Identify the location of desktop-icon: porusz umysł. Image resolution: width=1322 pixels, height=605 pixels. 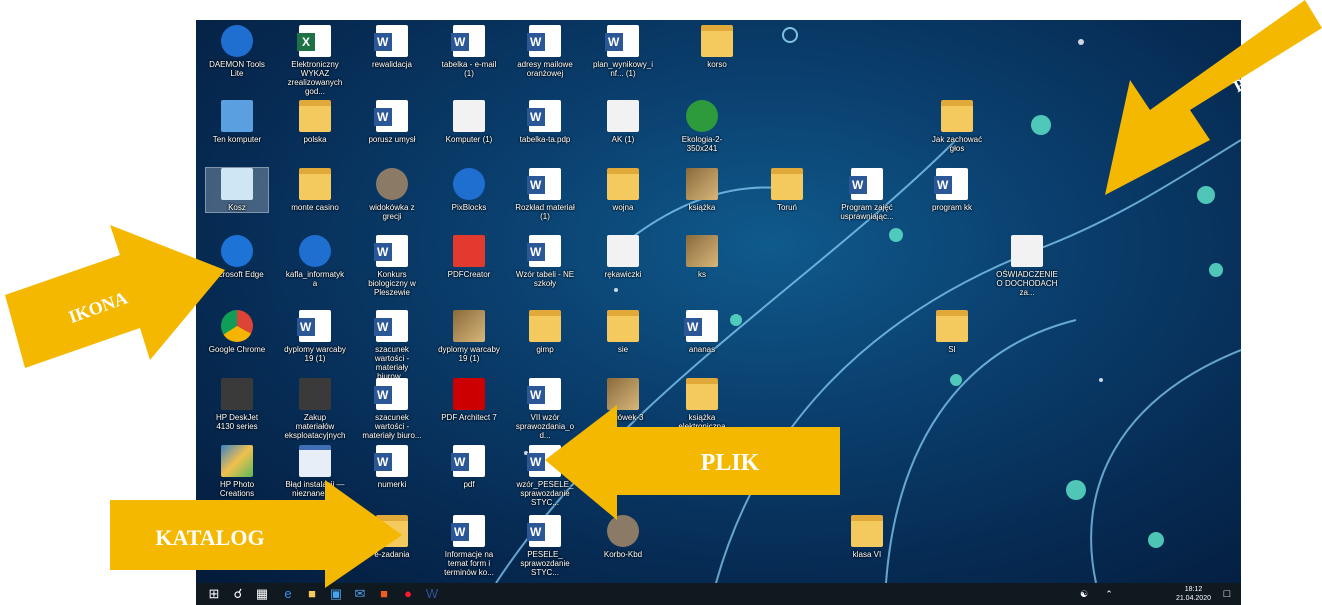
(392, 122).